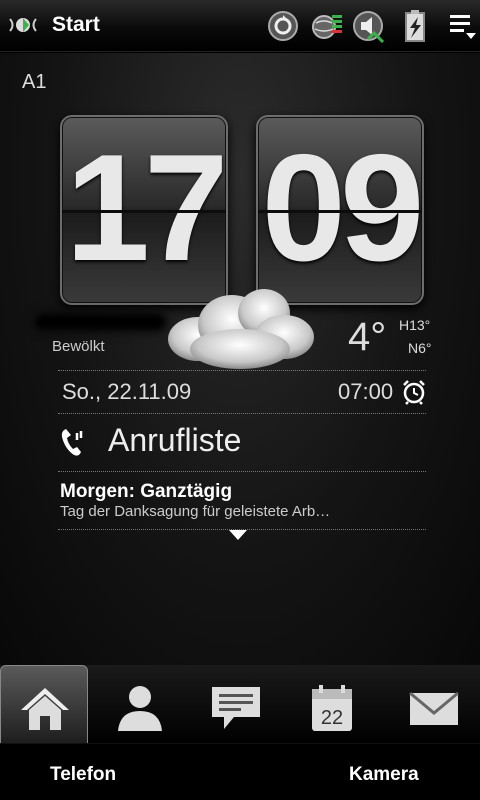  Describe the element at coordinates (236, 708) in the screenshot. I see `messages-icon` at that location.